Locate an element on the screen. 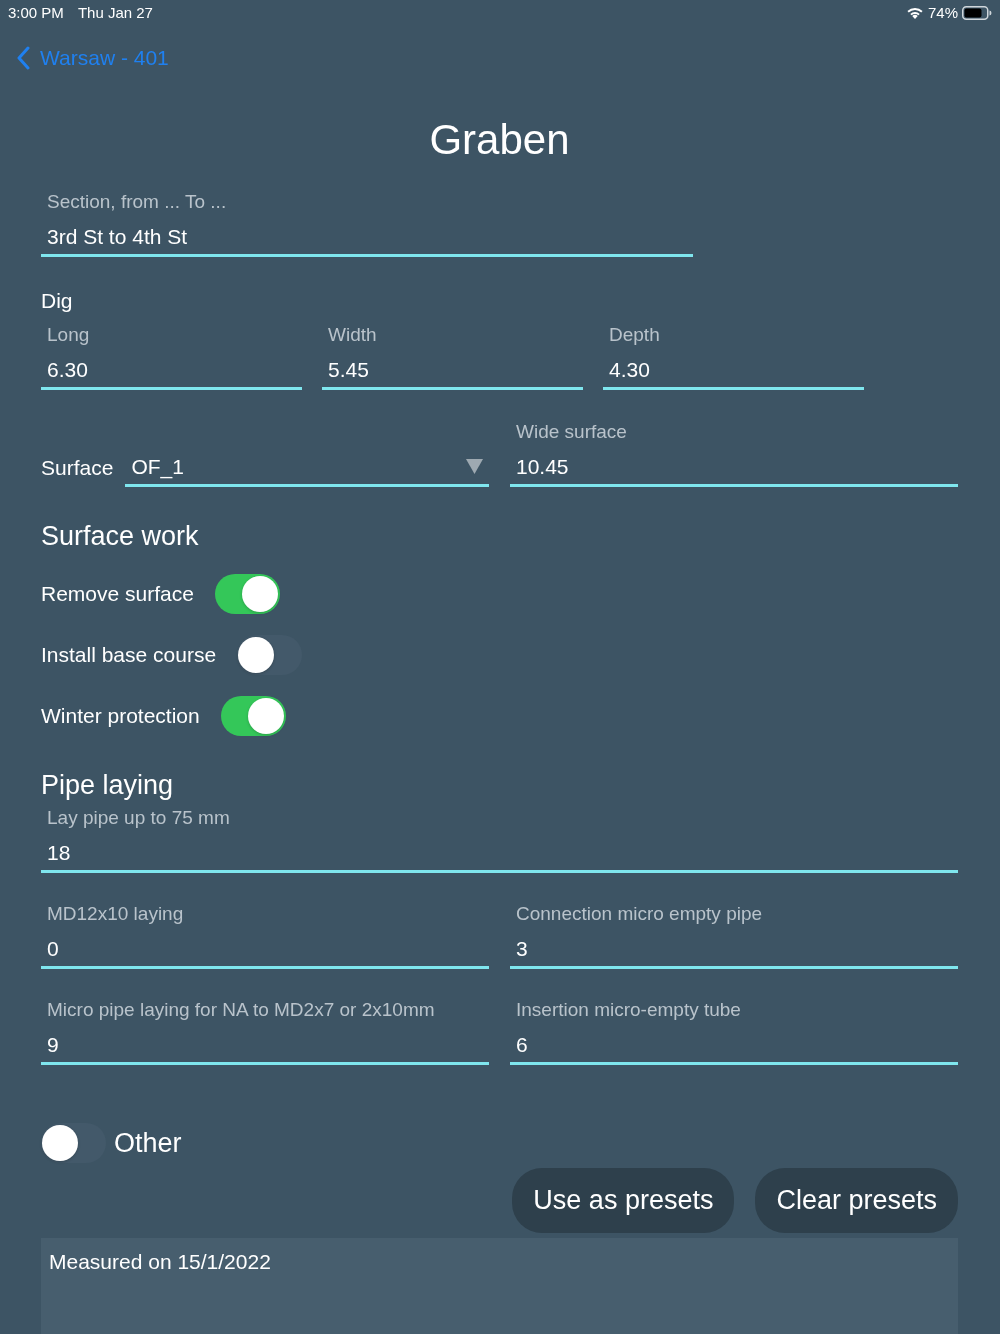 This screenshot has height=1334, width=1000. text-field: 9 is located at coordinates (265, 1047).